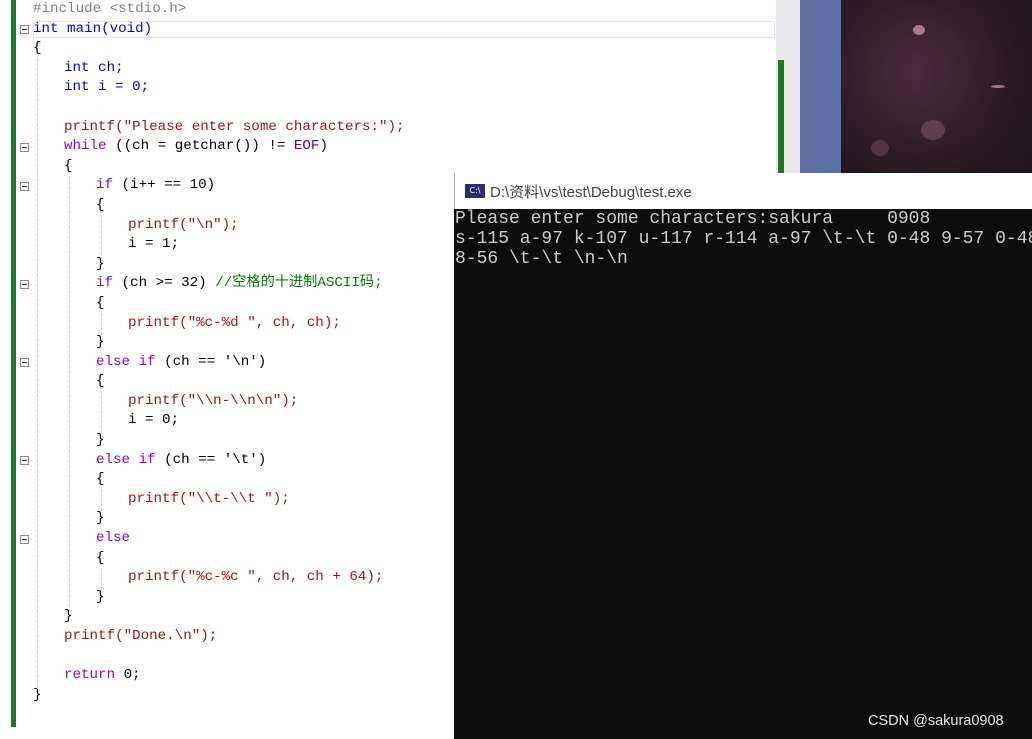 This screenshot has height=739, width=1032. Describe the element at coordinates (234, 128) in the screenshot. I see `code-line: printf("Please enter some characters:");` at that location.